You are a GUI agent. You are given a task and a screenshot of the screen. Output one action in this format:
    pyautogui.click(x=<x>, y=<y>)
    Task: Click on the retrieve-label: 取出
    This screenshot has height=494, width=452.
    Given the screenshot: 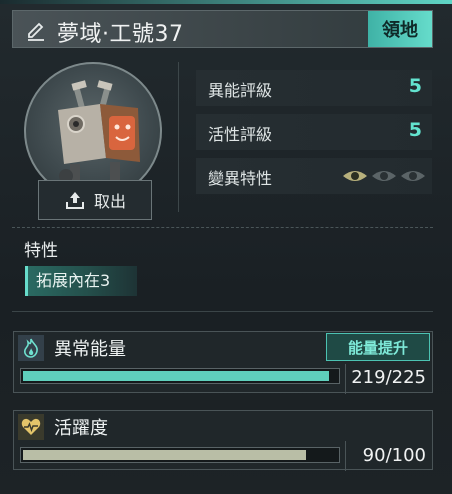 What is the action you would take?
    pyautogui.click(x=109, y=201)
    